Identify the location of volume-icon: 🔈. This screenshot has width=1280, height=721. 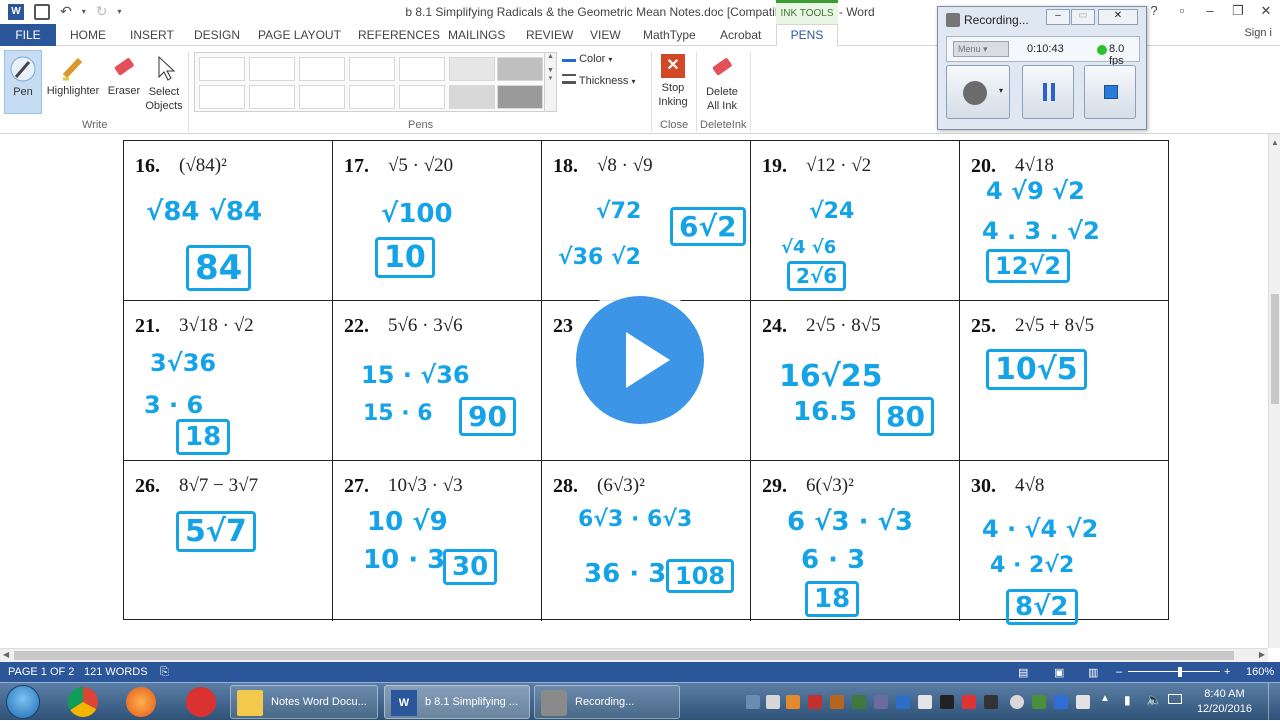
(1154, 700).